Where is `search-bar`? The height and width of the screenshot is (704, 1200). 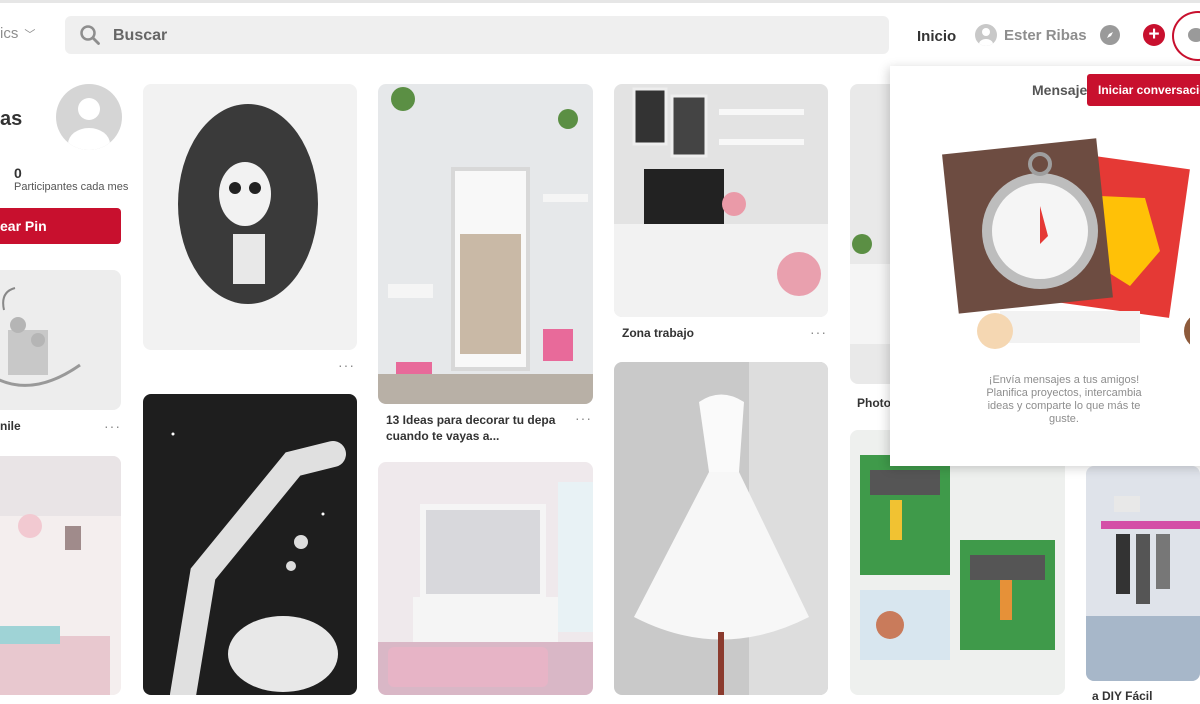
search-bar is located at coordinates (477, 36).